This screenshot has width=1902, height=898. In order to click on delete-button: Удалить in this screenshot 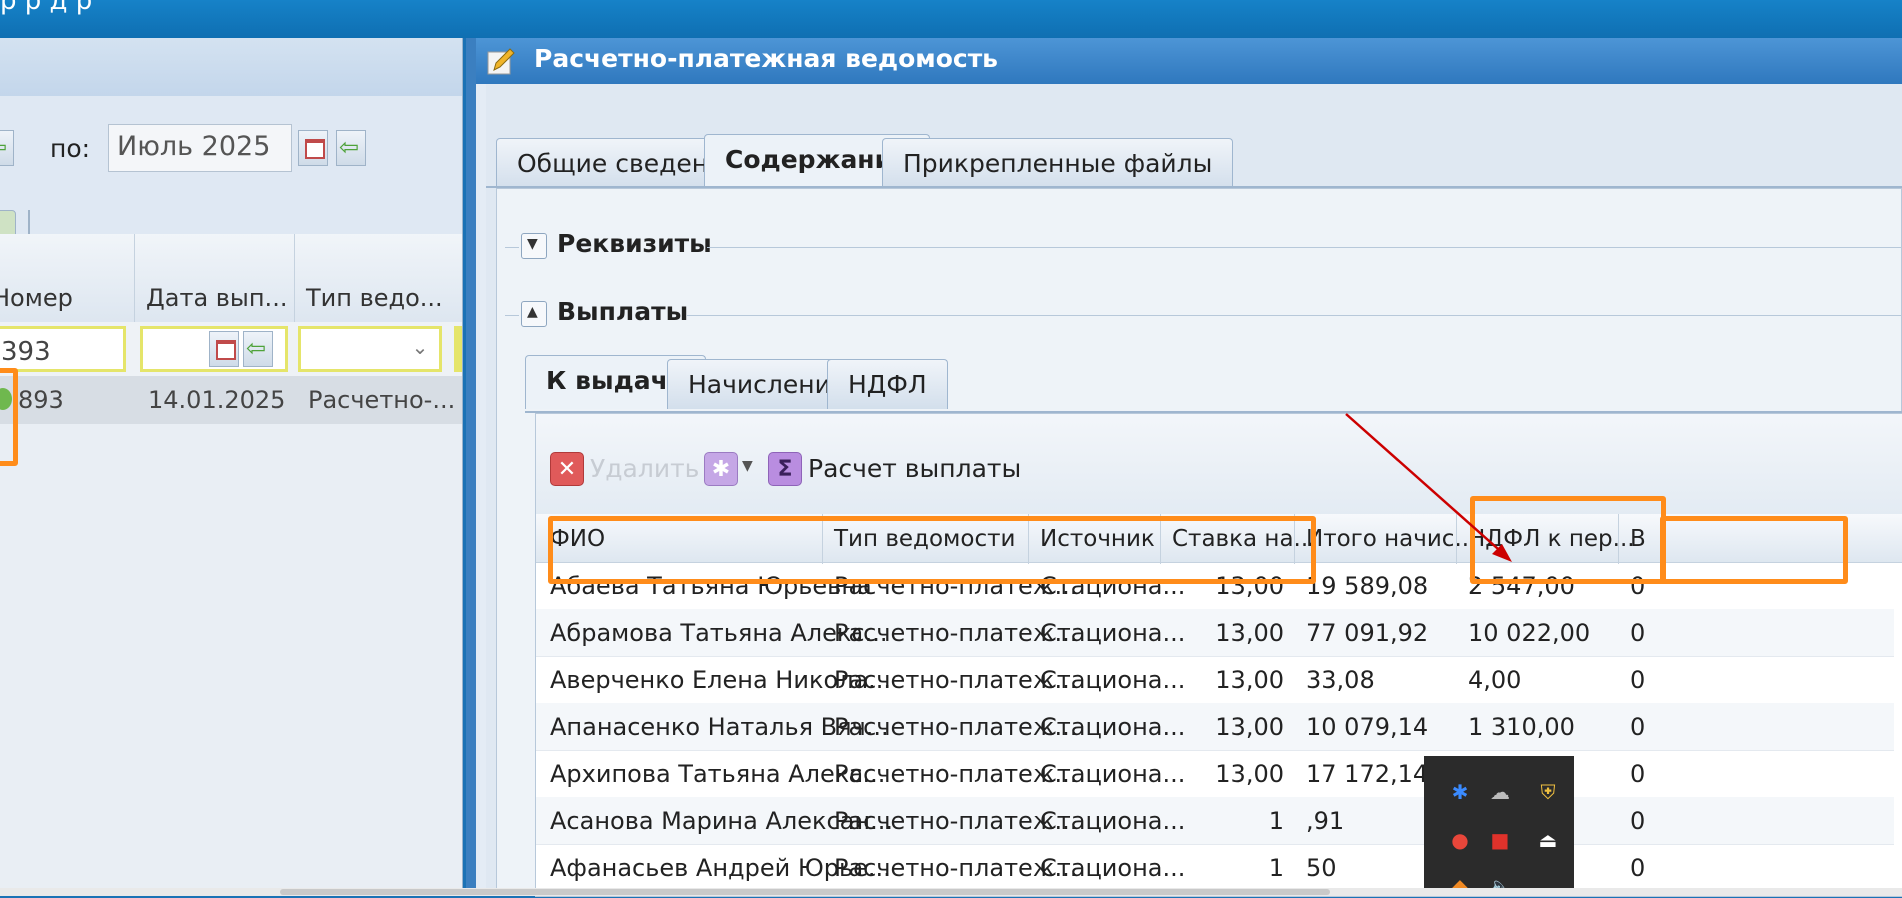, I will do `click(644, 468)`.